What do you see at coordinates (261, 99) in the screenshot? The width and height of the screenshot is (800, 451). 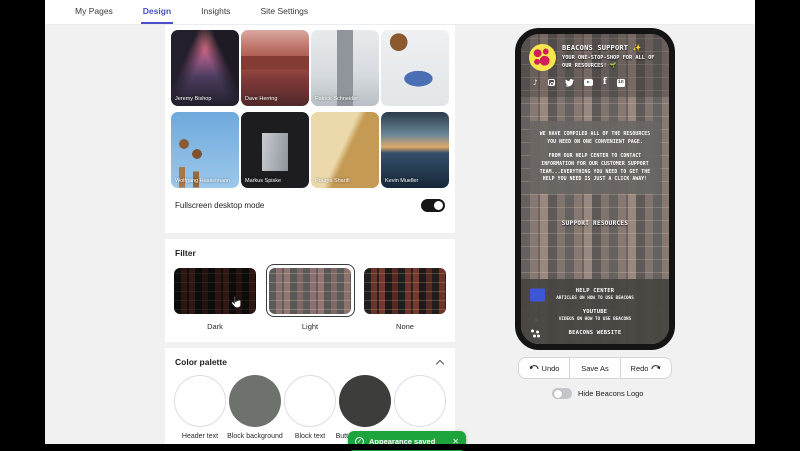 I see `photo-credit: Dave Herring` at bounding box center [261, 99].